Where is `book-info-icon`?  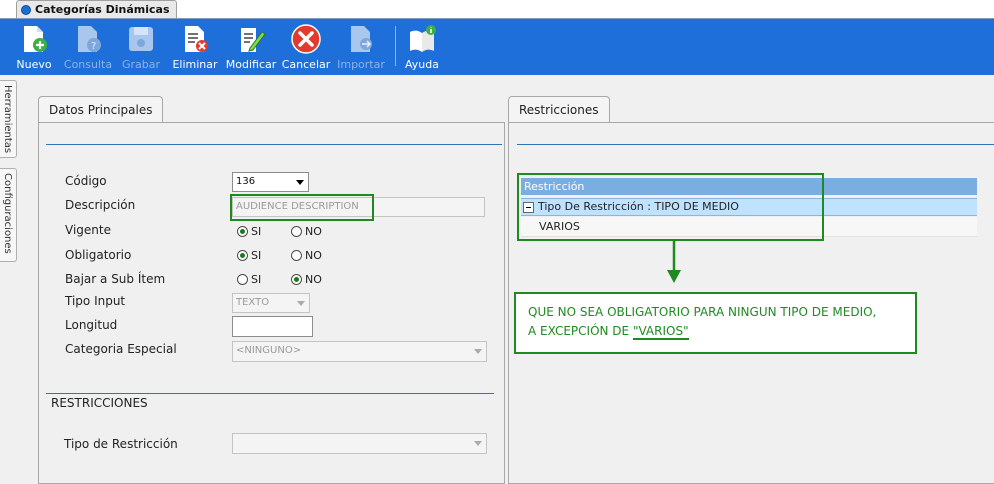
book-info-icon is located at coordinates (423, 38).